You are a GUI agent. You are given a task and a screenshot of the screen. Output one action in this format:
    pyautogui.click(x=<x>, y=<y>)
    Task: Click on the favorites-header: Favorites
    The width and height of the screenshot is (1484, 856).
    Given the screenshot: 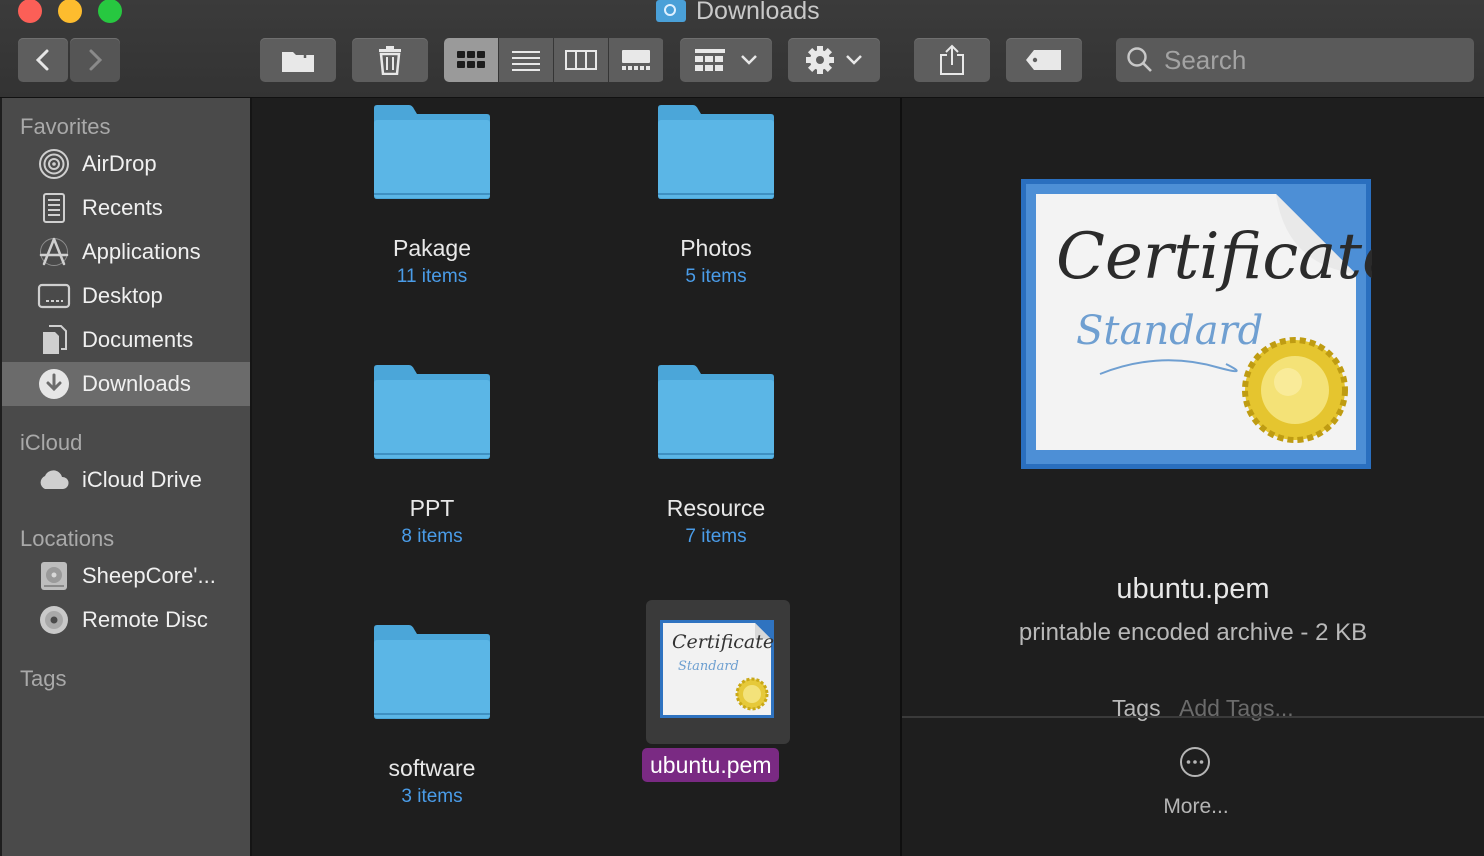 What is the action you would take?
    pyautogui.click(x=65, y=126)
    